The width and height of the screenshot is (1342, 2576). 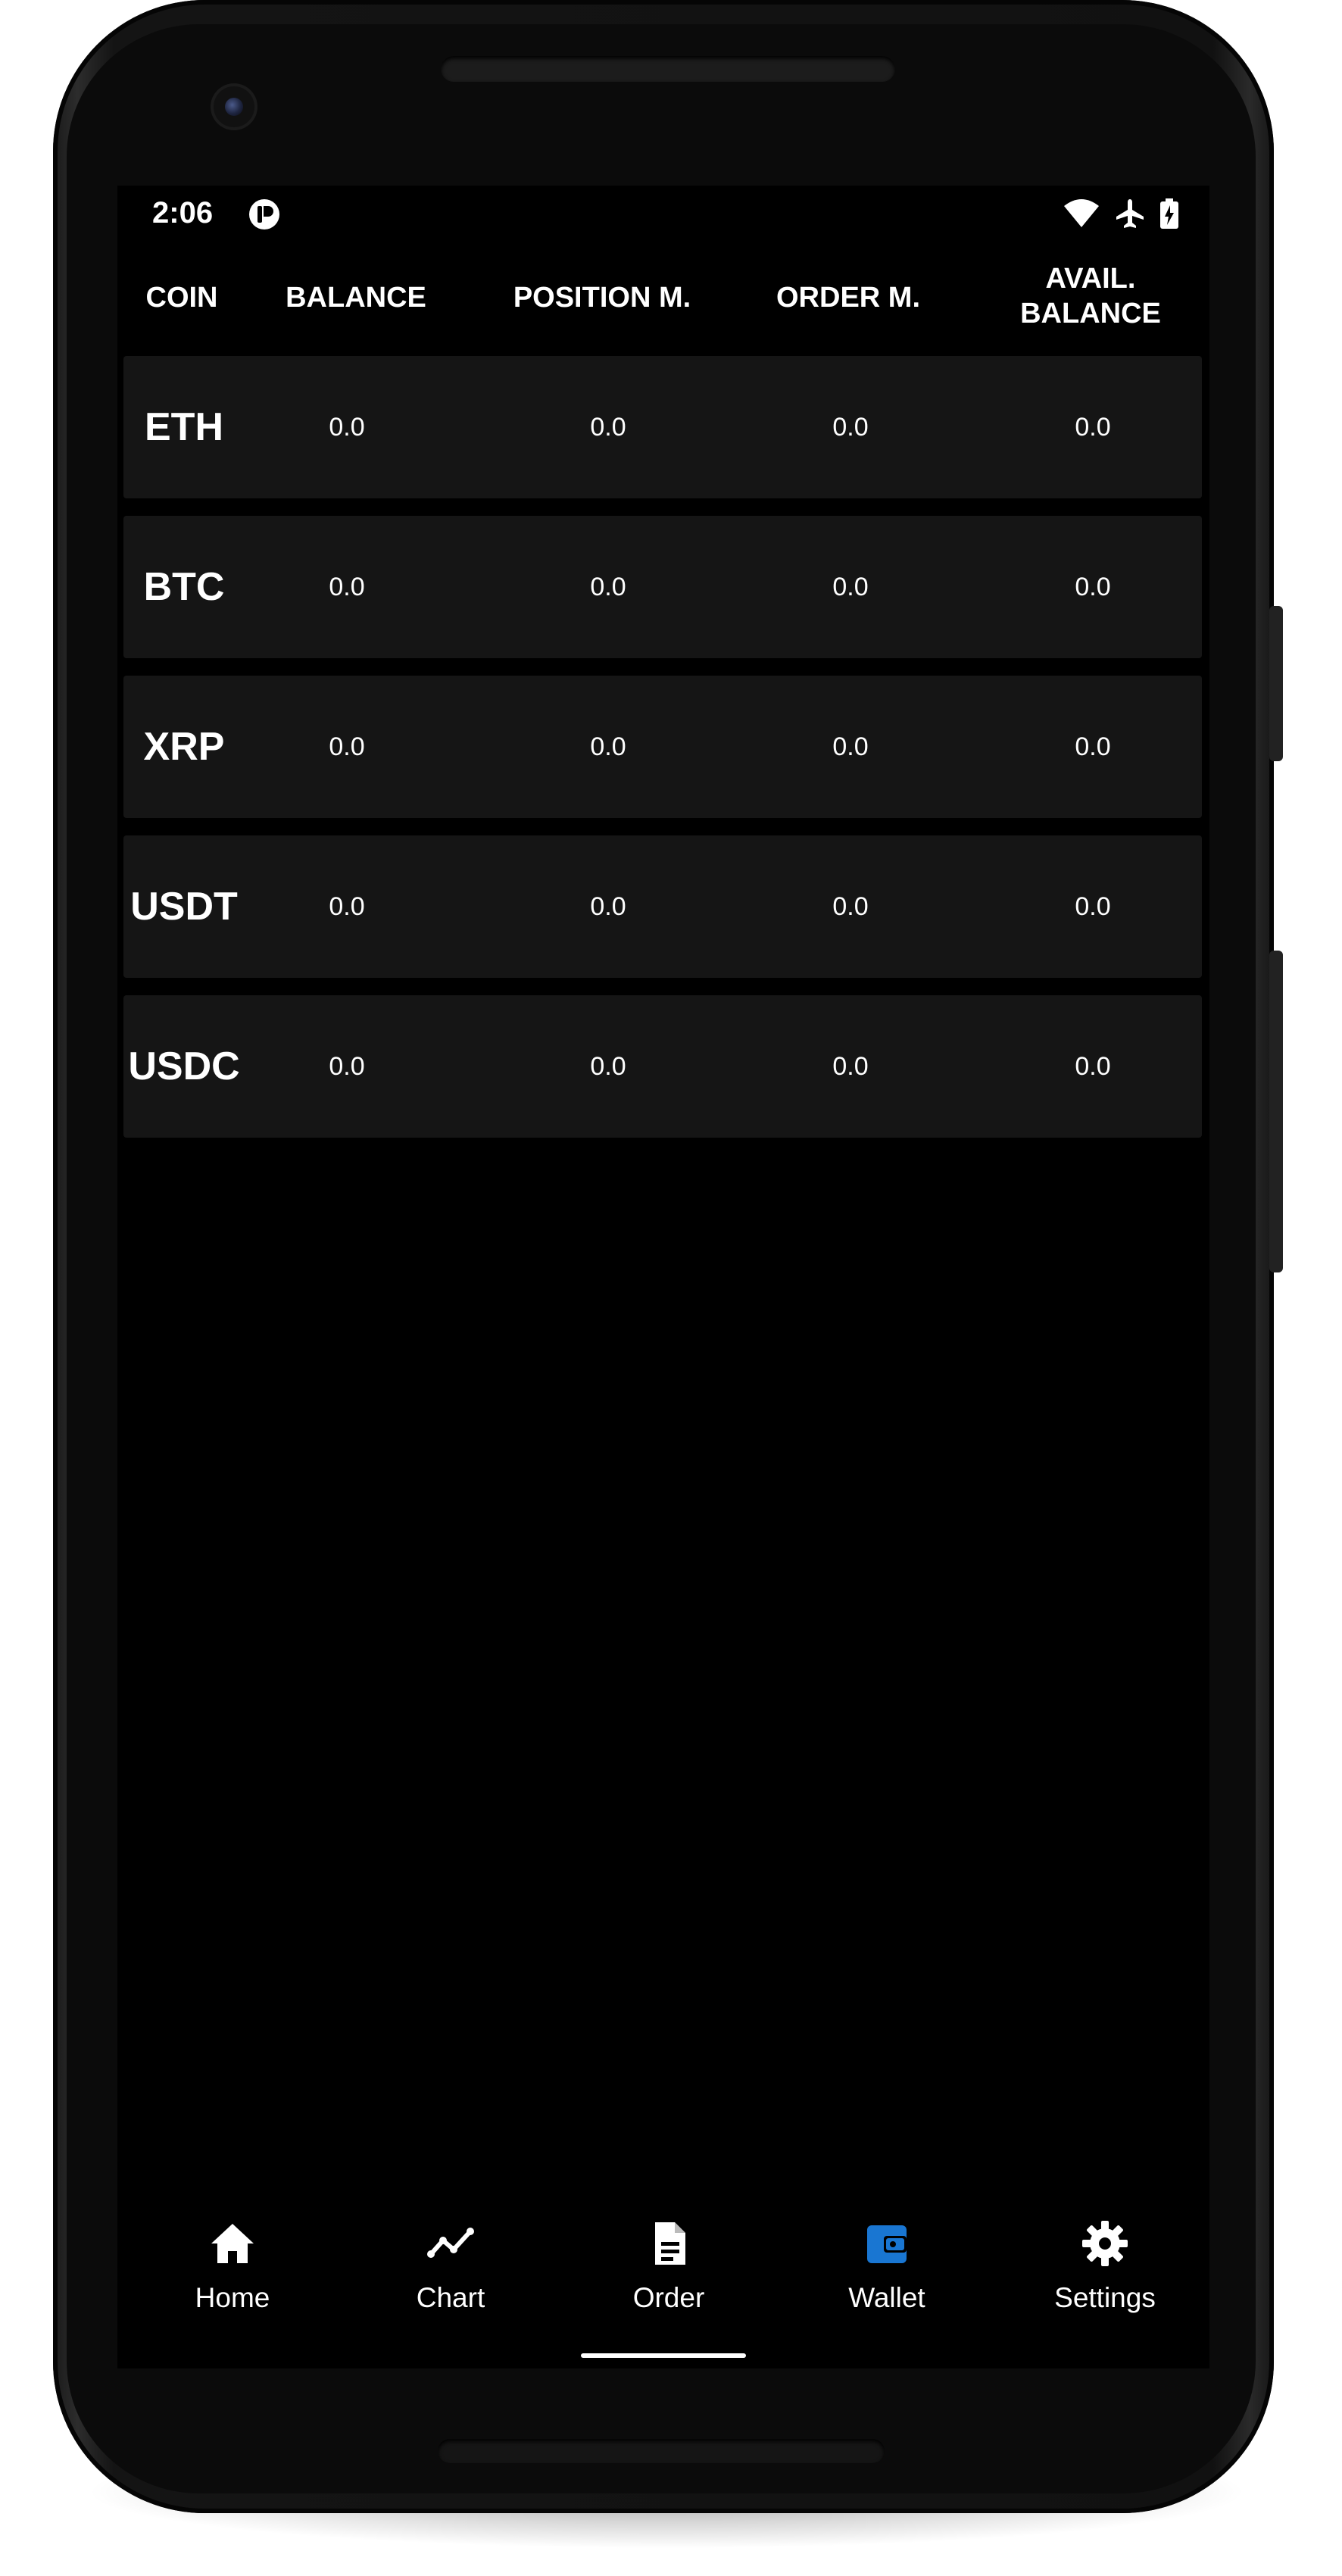 I want to click on nav-order-label: Order, so click(x=668, y=2298).